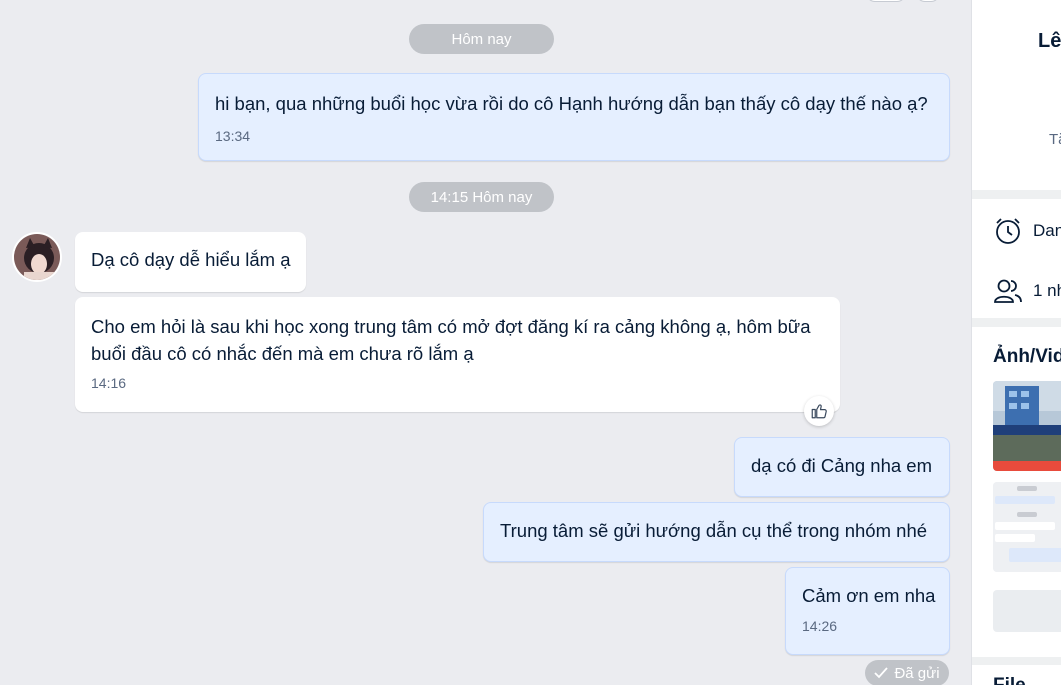 The height and width of the screenshot is (685, 1061). I want to click on like-reaction-button, so click(819, 411).